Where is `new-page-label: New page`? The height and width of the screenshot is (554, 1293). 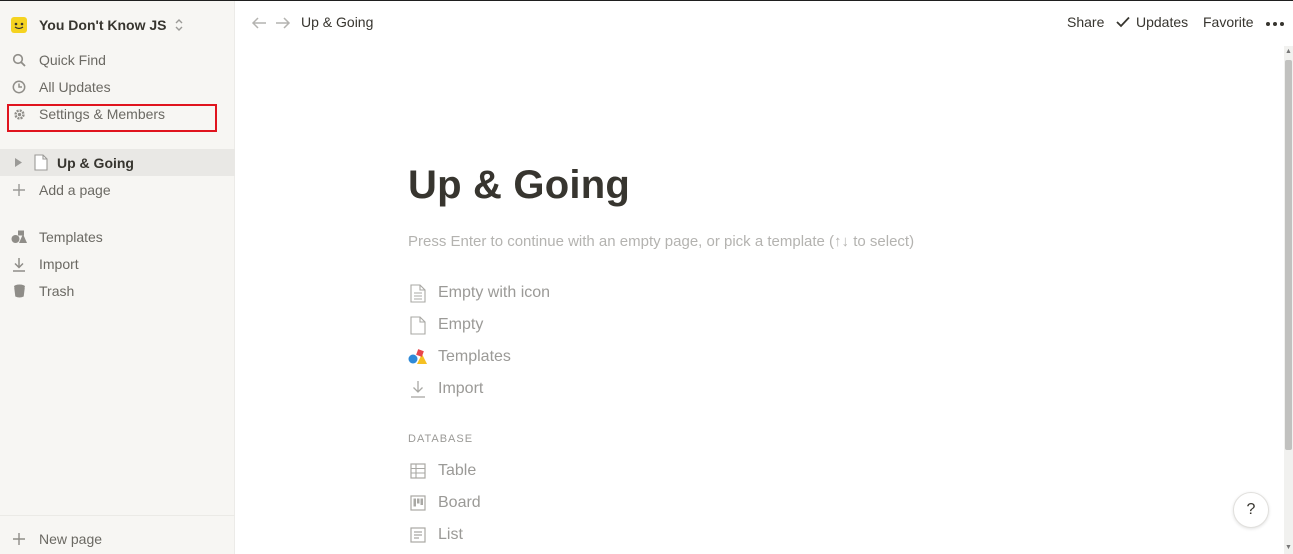
new-page-label: New page is located at coordinates (71, 539).